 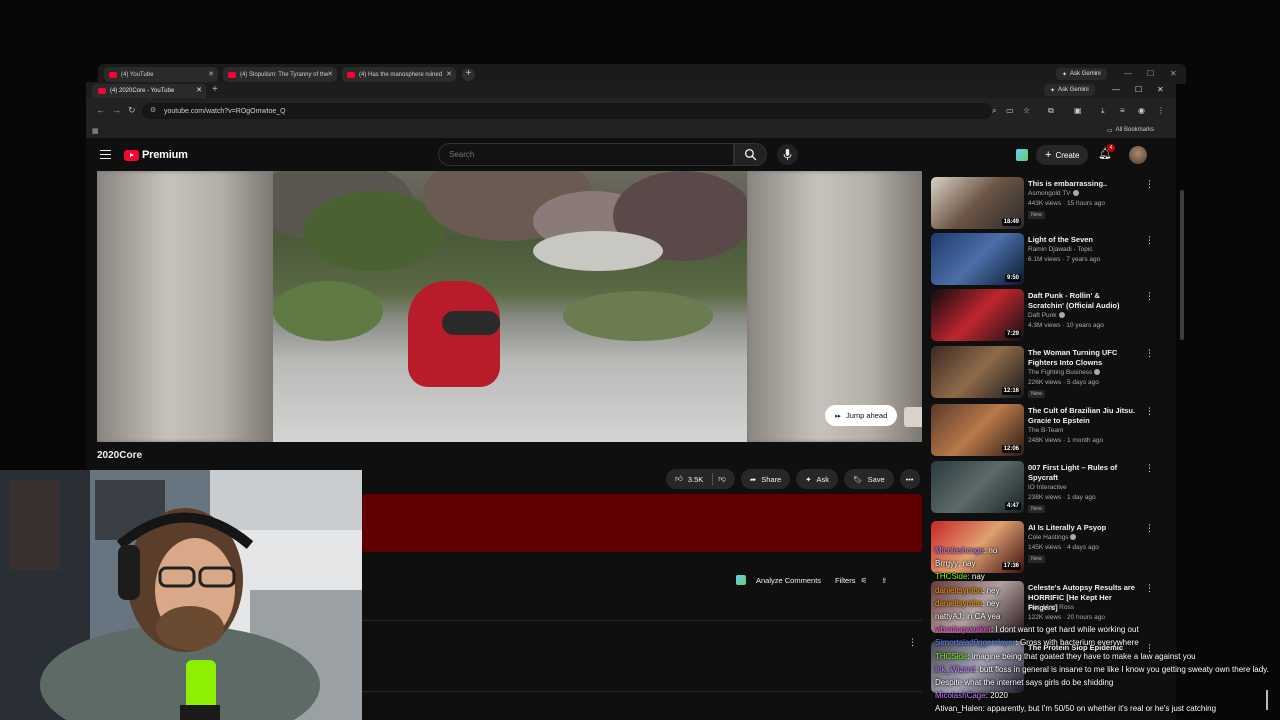 I want to click on channel-name: Asmongold TV, so click(x=1053, y=193).